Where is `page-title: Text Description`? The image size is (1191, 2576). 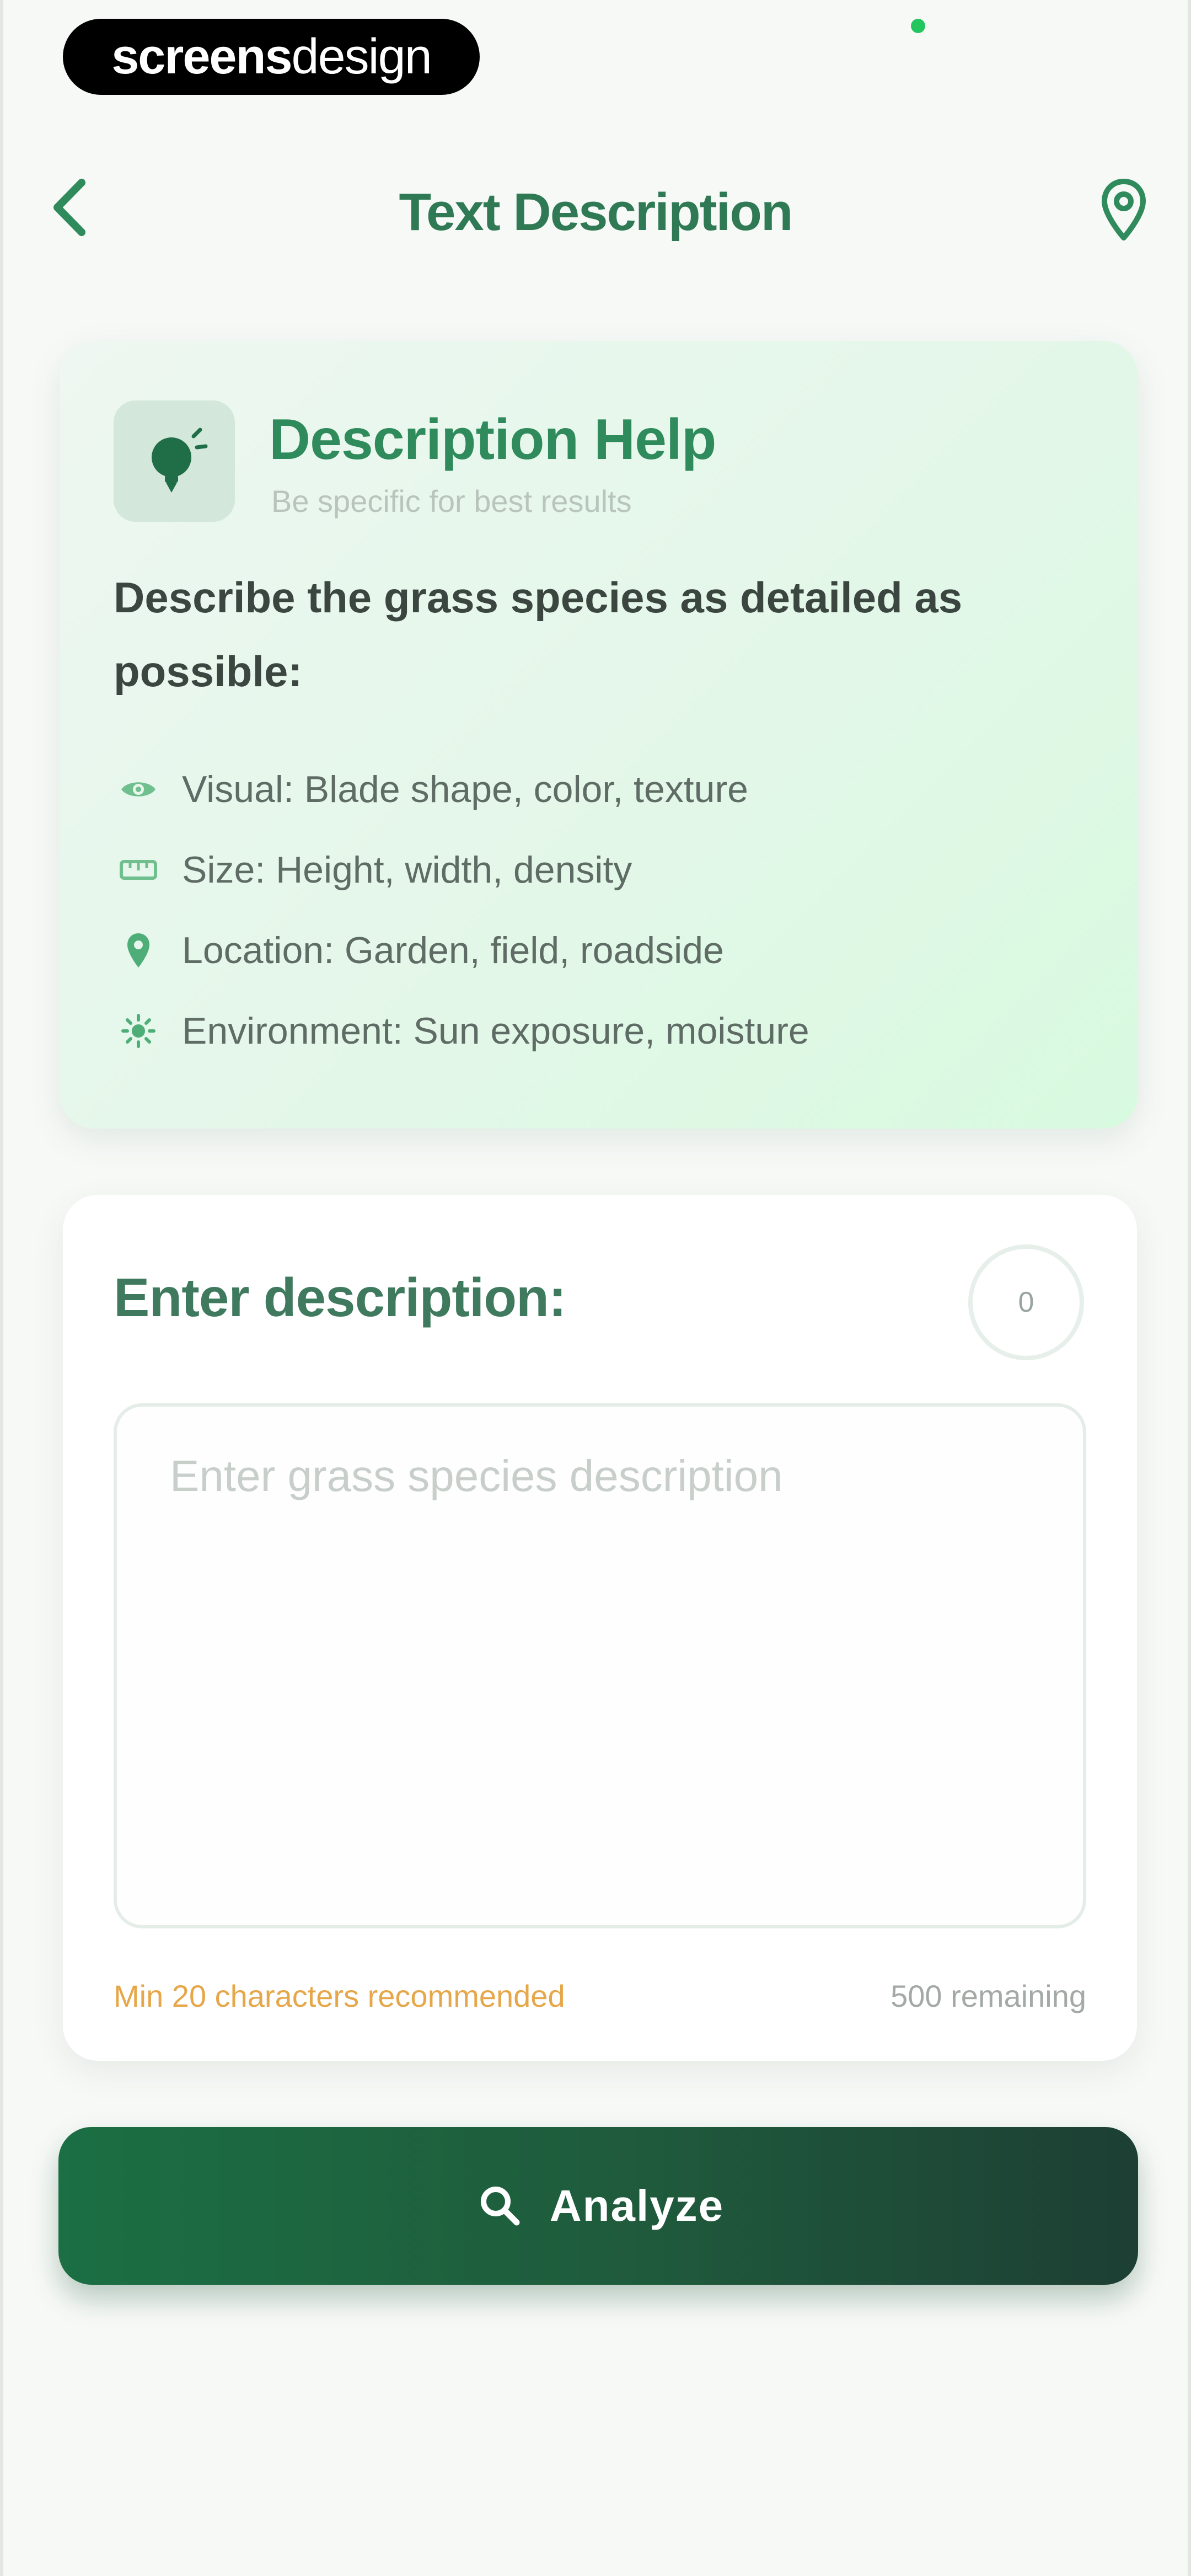
page-title: Text Description is located at coordinates (596, 212).